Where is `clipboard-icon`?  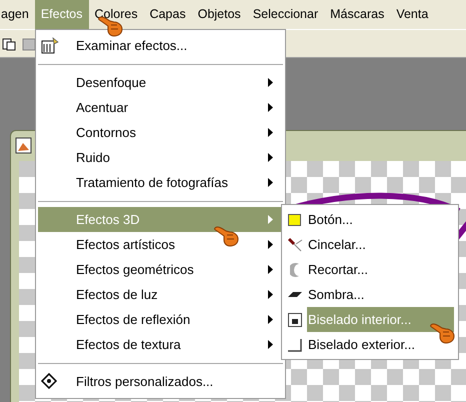 clipboard-icon is located at coordinates (29, 43).